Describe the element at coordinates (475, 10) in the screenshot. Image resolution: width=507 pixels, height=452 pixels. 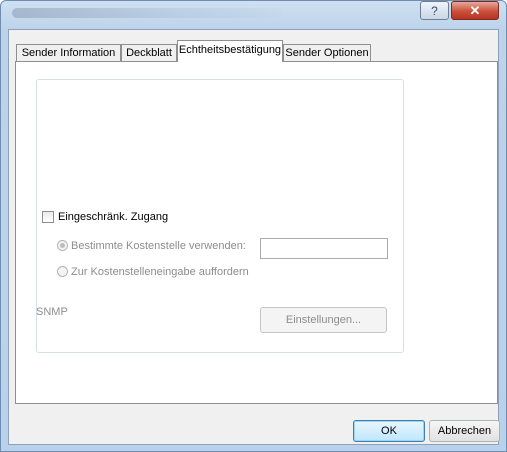
I see `close-button: ✕` at that location.